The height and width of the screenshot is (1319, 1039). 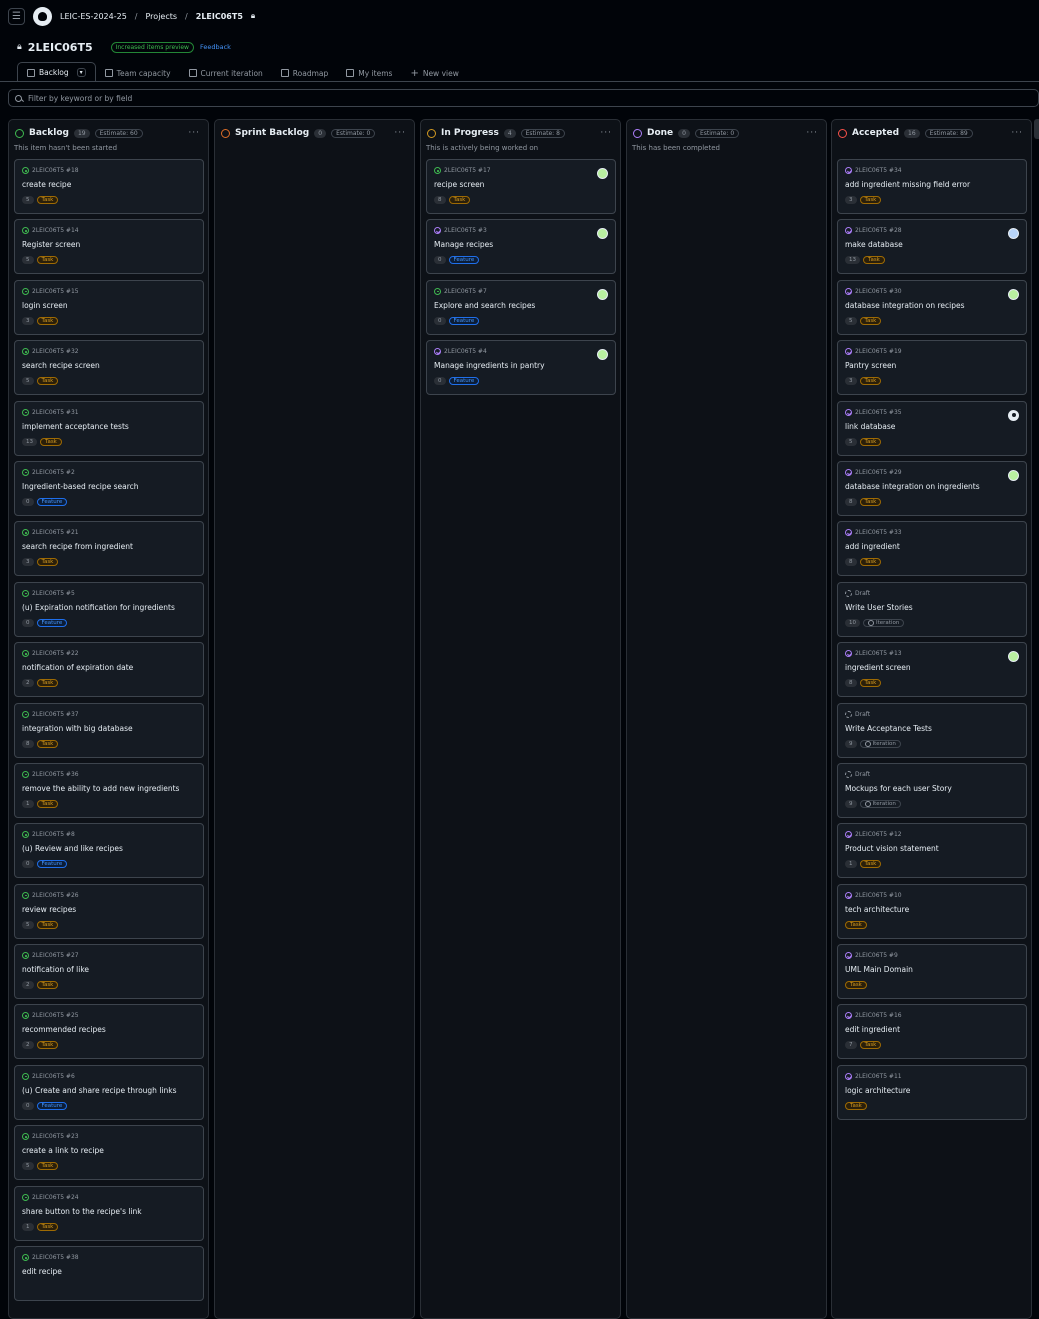 I want to click on feedback-link: Feedback, so click(x=215, y=47).